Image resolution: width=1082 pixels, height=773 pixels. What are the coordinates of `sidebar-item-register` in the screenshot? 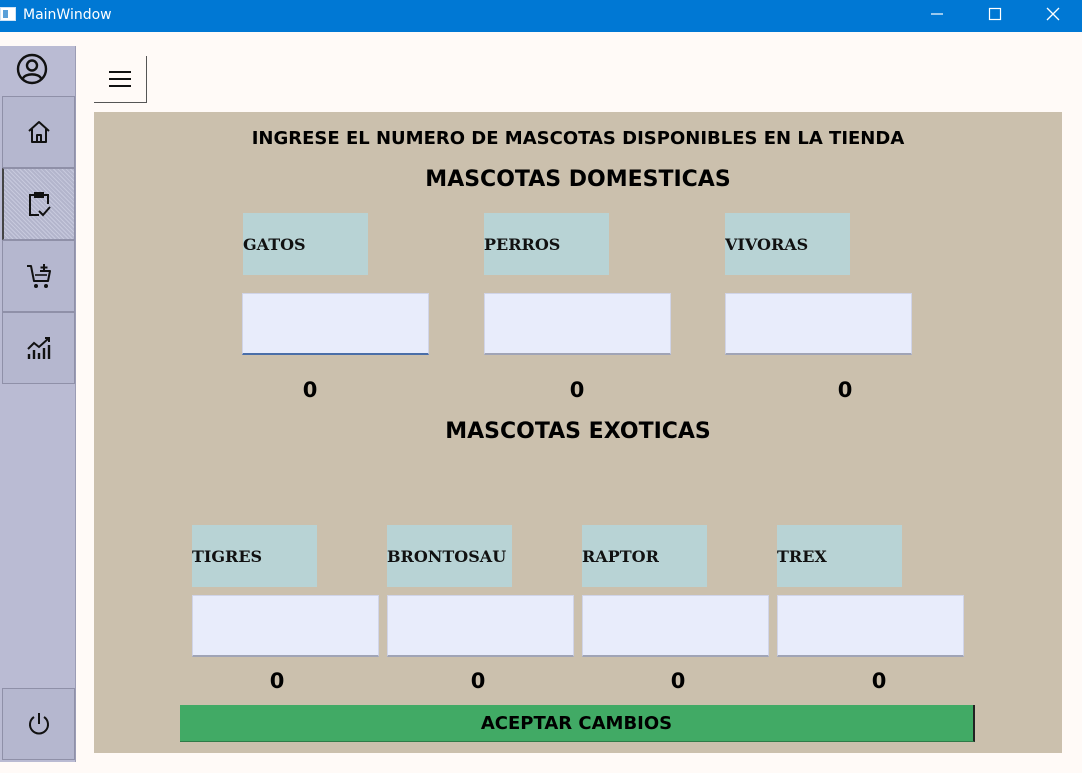 It's located at (38, 204).